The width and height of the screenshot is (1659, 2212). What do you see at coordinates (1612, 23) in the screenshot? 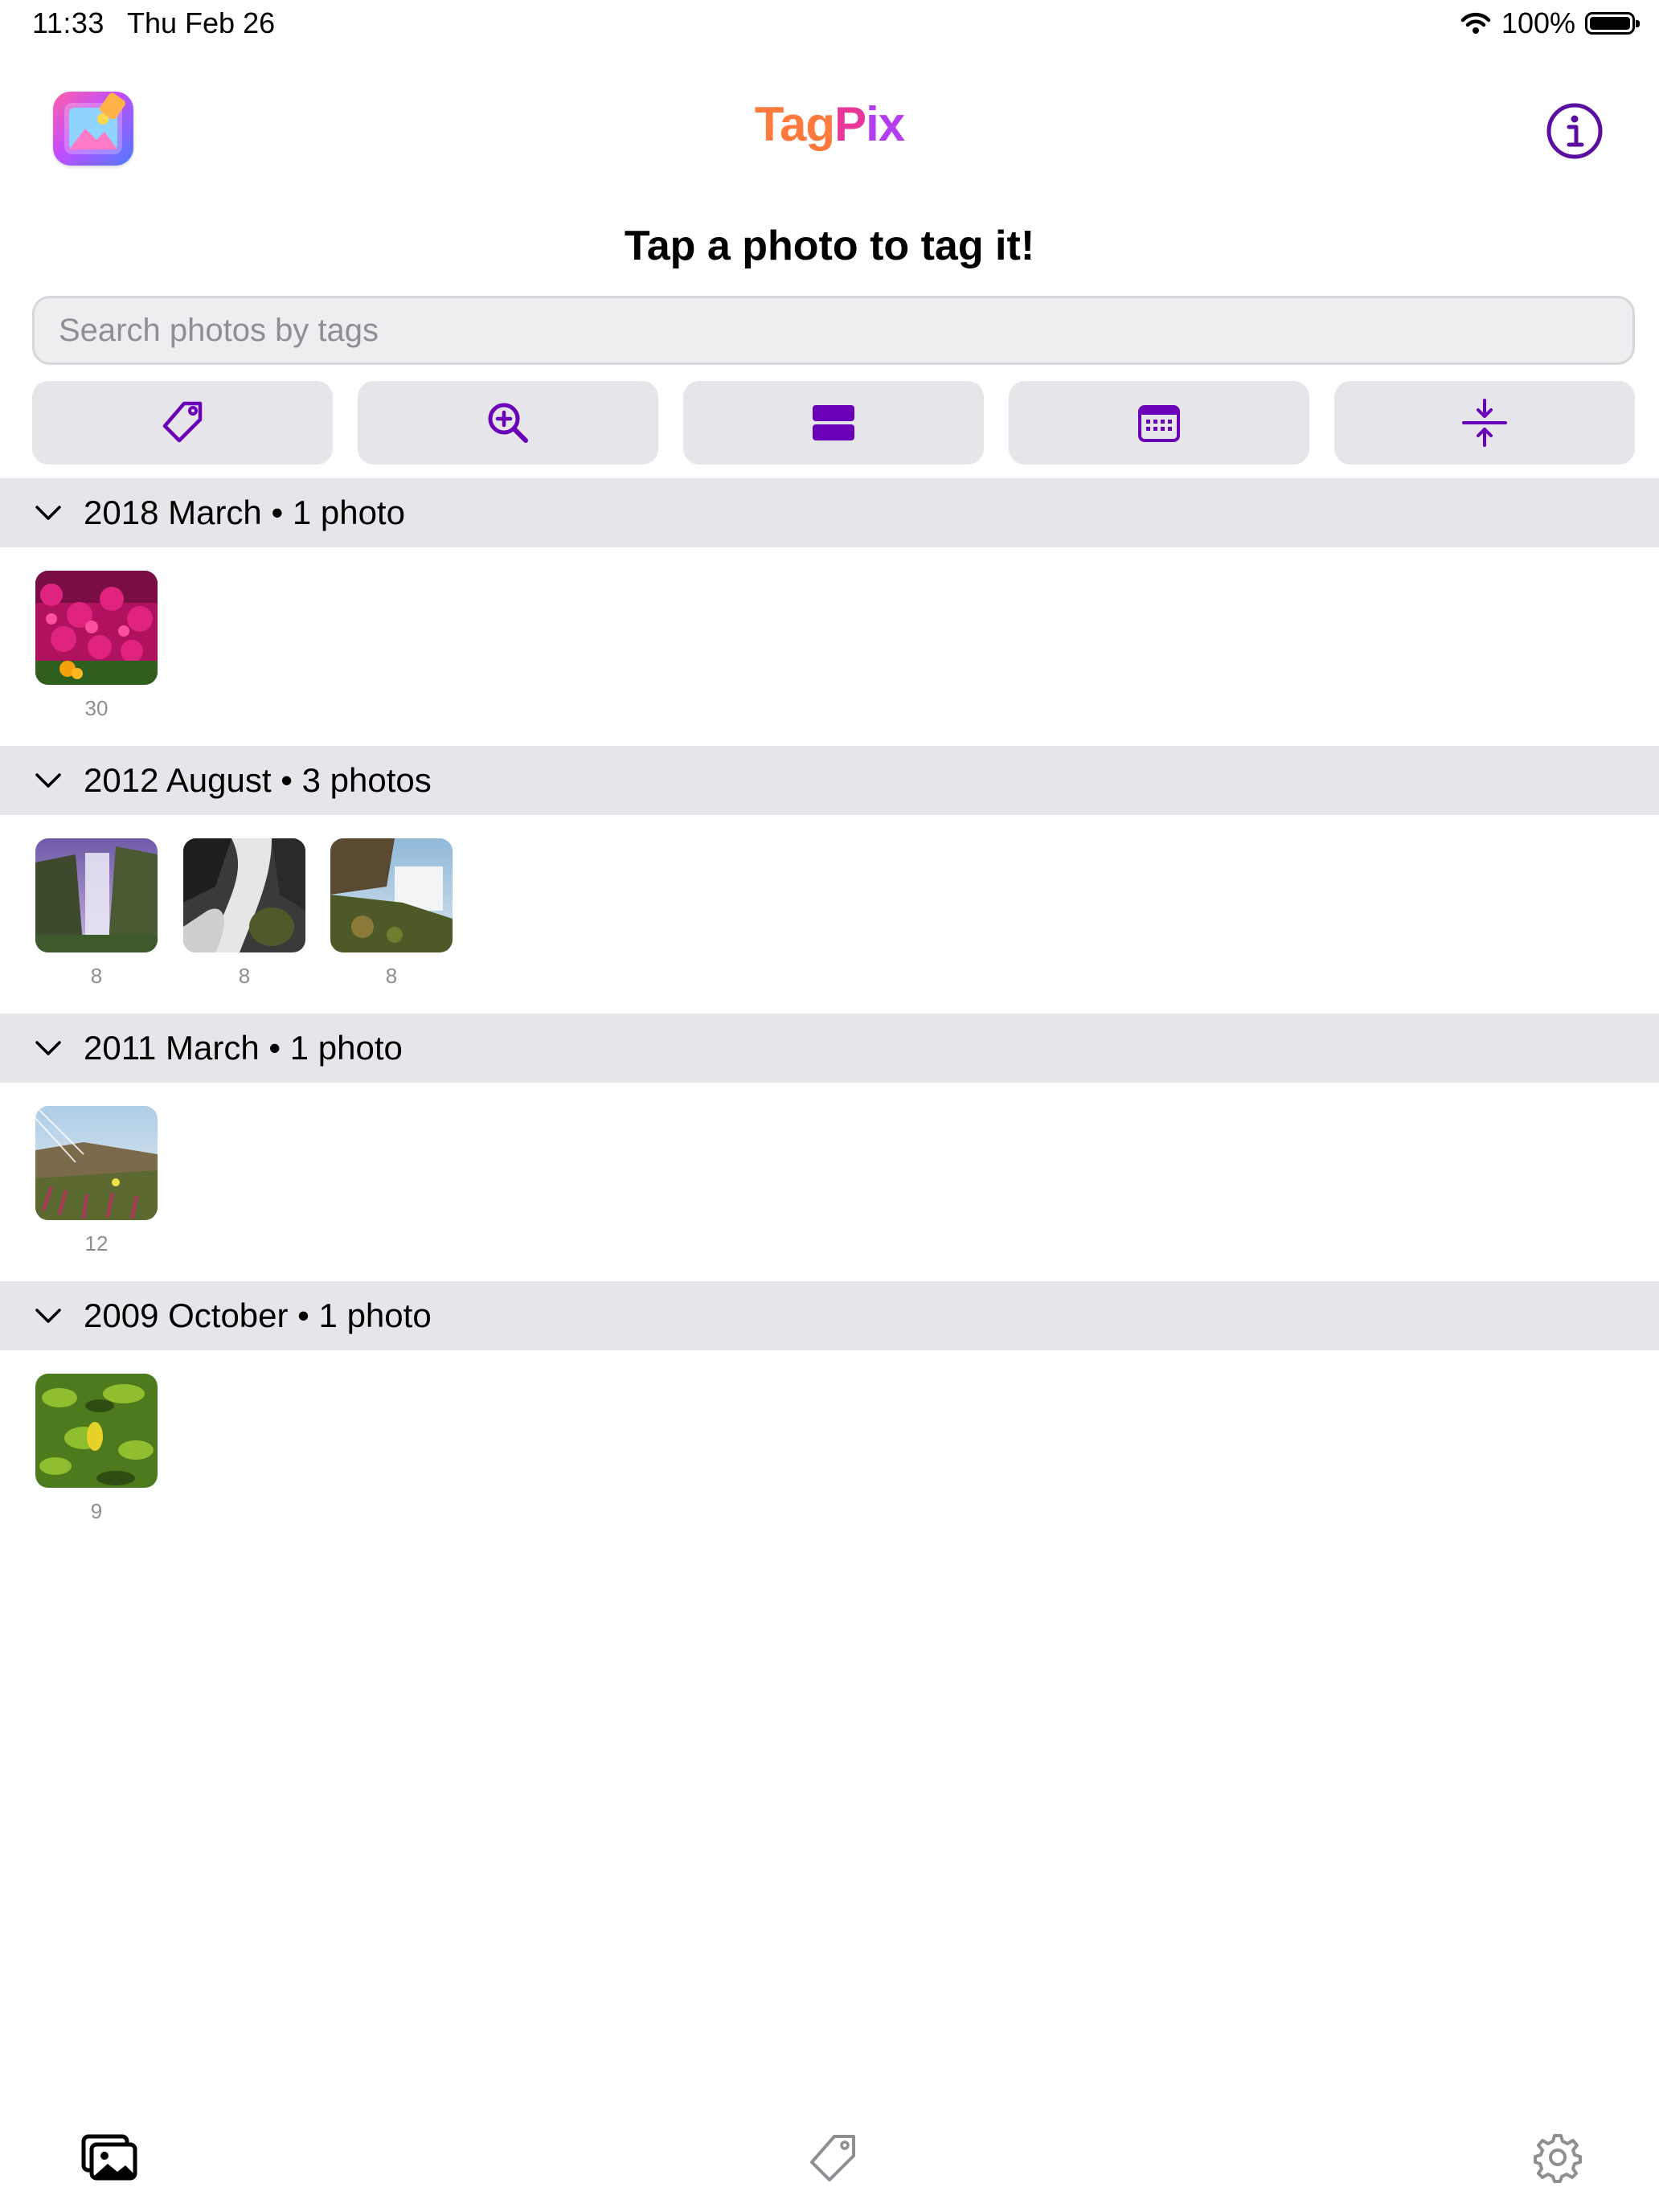
I see `battery-icon` at bounding box center [1612, 23].